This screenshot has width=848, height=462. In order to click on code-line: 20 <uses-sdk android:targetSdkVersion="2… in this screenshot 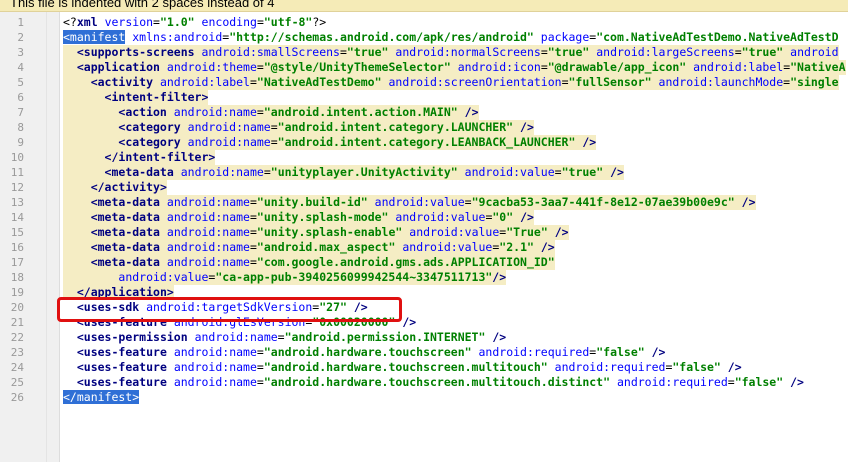, I will do `click(424, 307)`.